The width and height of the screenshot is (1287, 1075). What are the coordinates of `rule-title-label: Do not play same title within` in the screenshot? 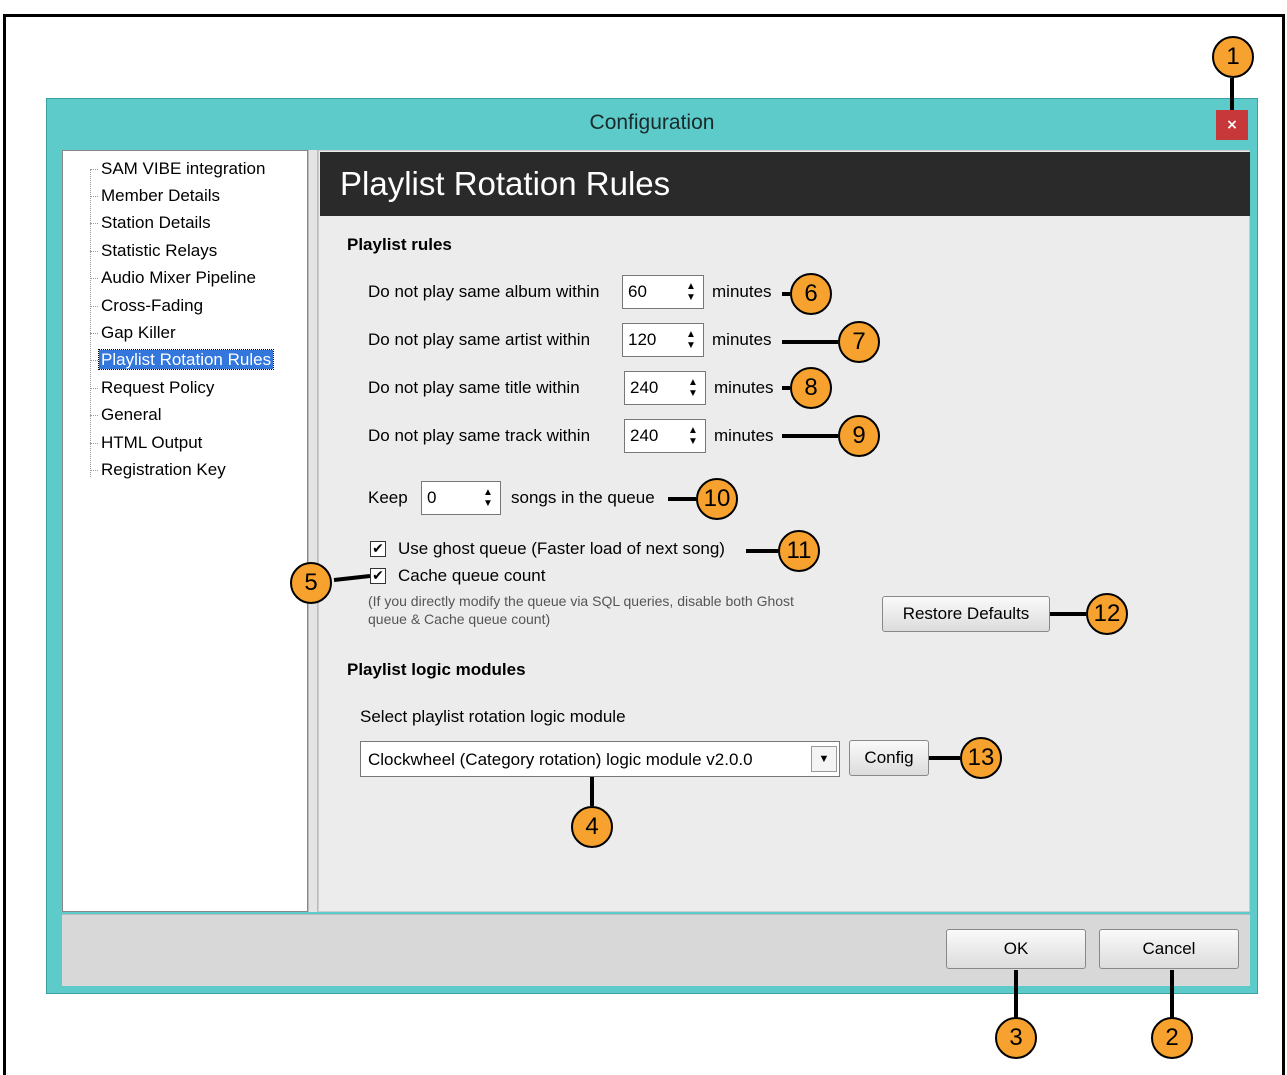 It's located at (474, 387).